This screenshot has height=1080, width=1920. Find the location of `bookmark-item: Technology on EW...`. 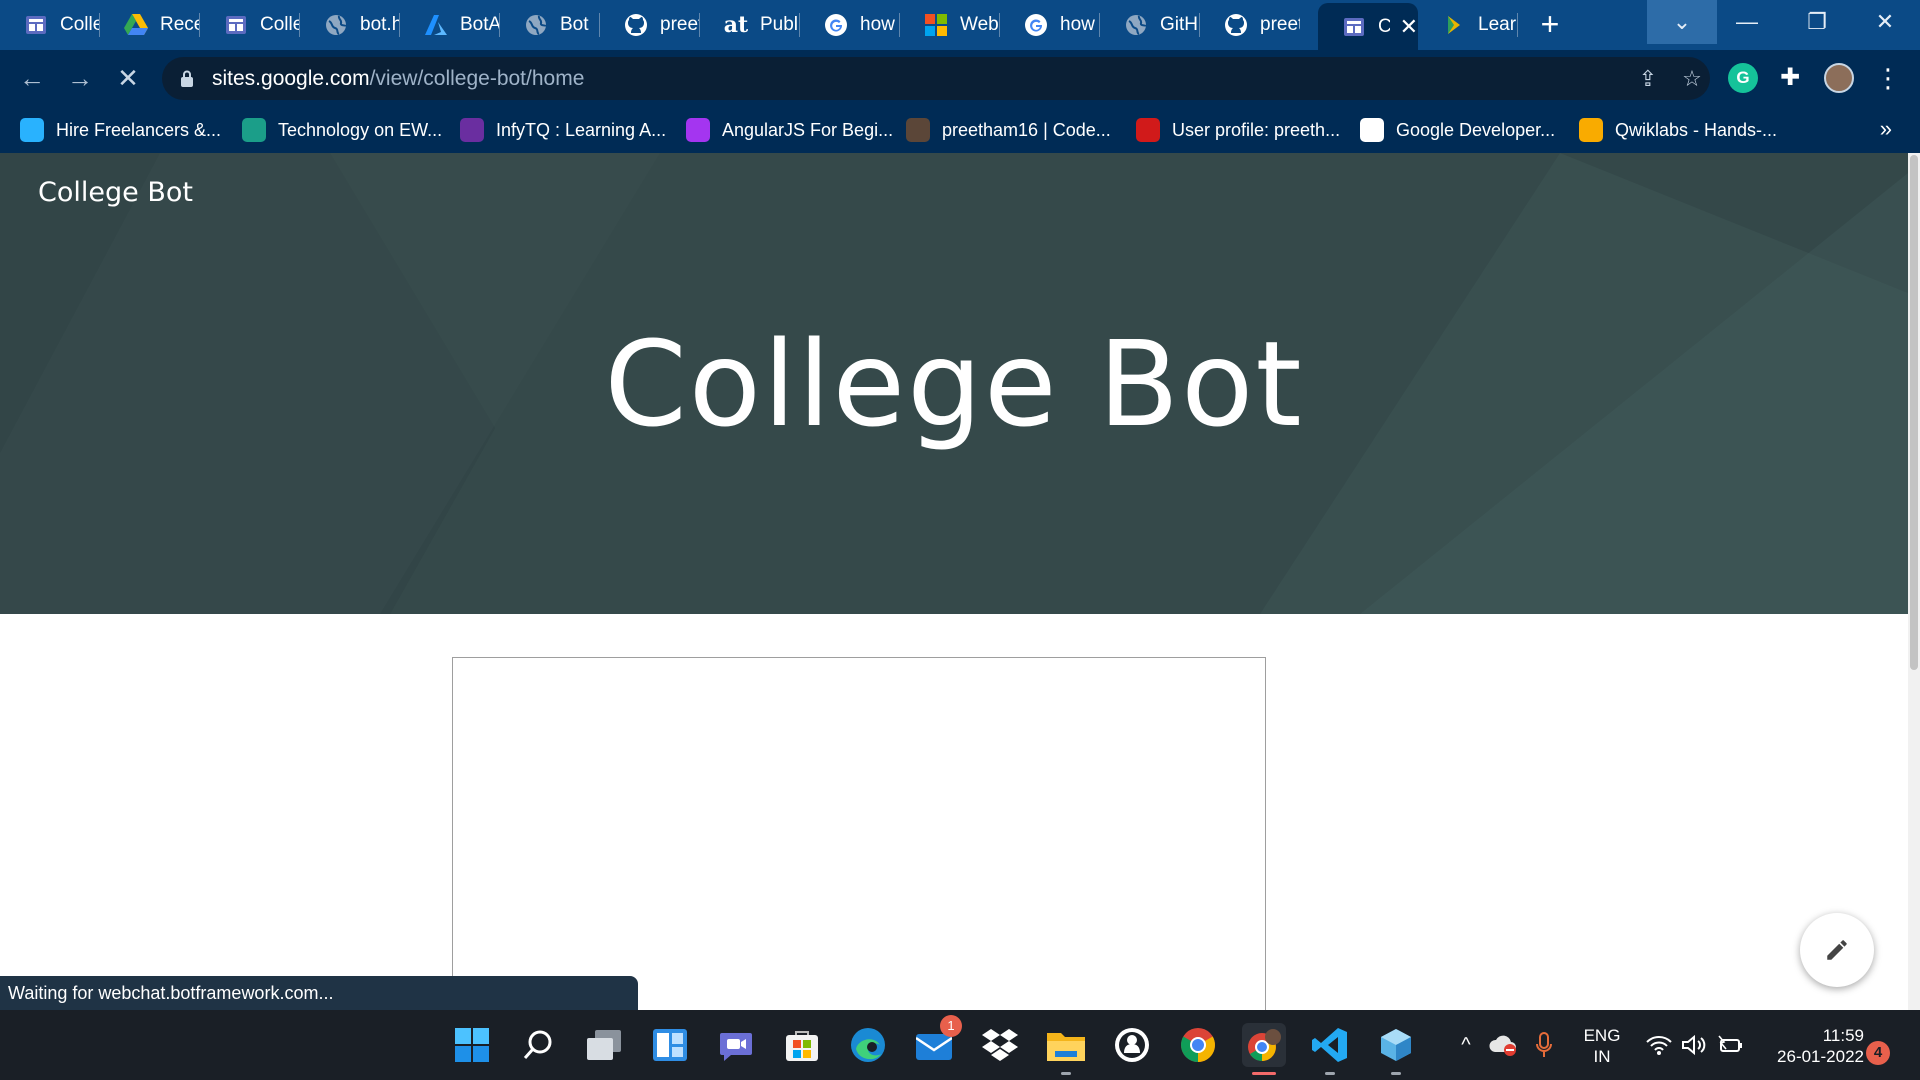

bookmark-item: Technology on EW... is located at coordinates (342, 130).